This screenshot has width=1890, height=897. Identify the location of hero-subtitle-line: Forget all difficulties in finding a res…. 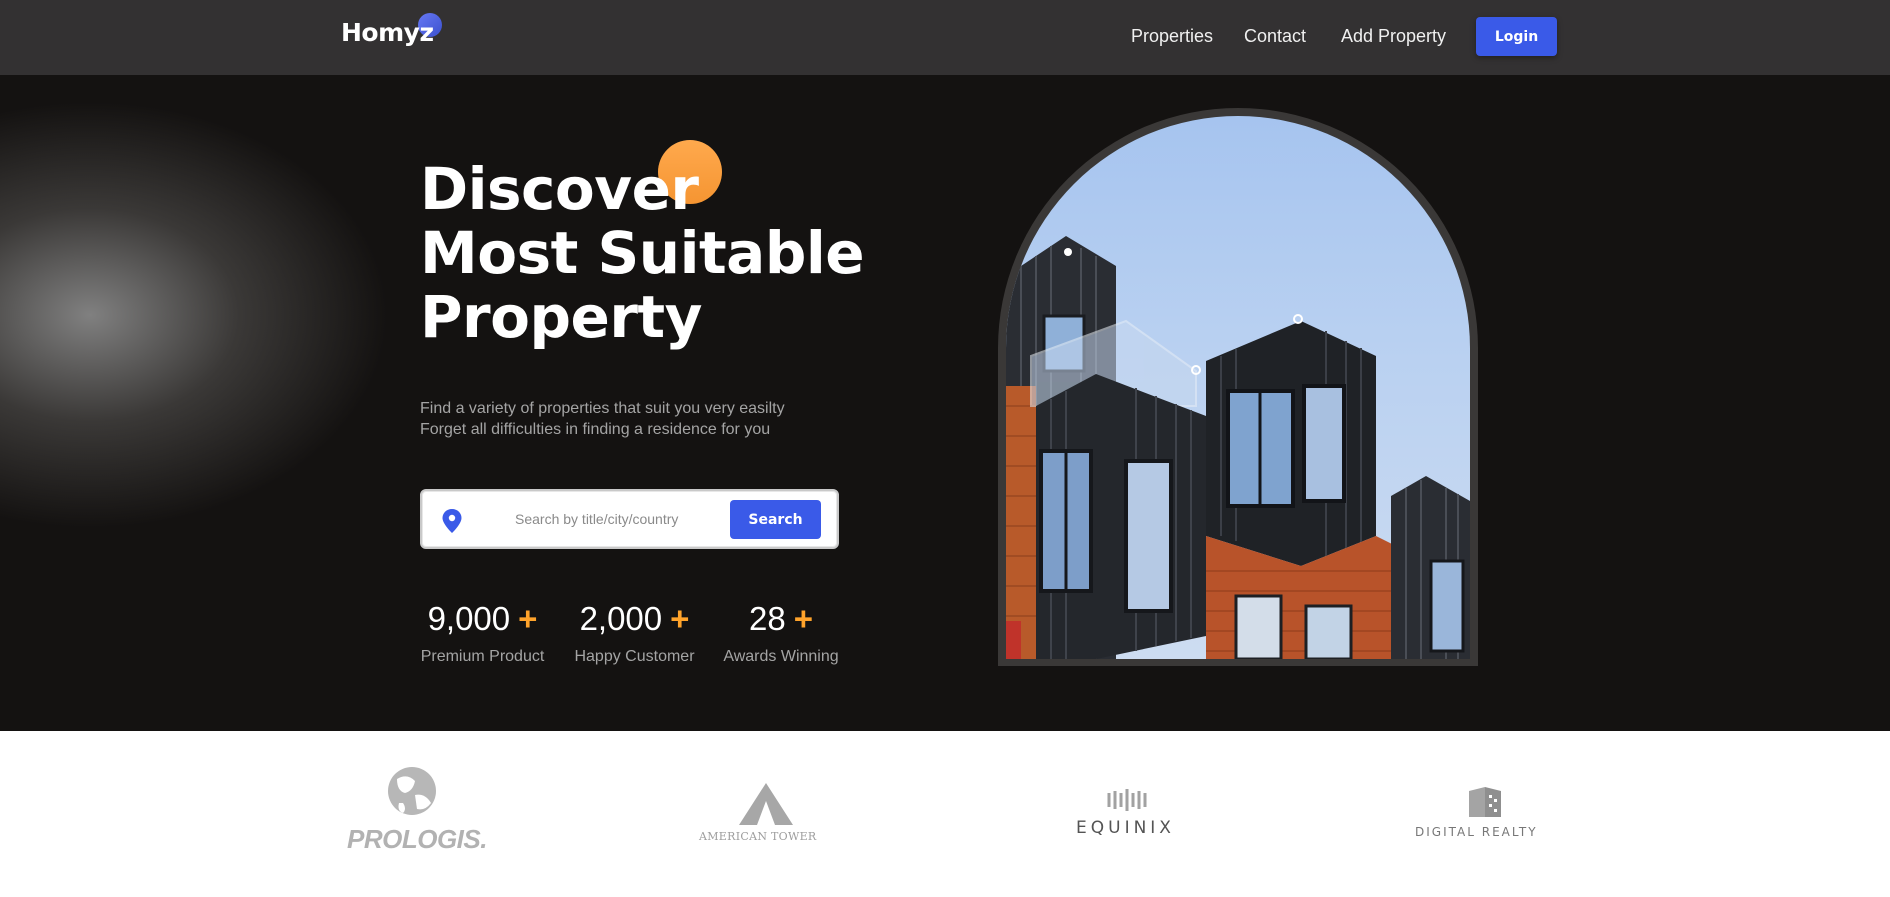
(595, 429).